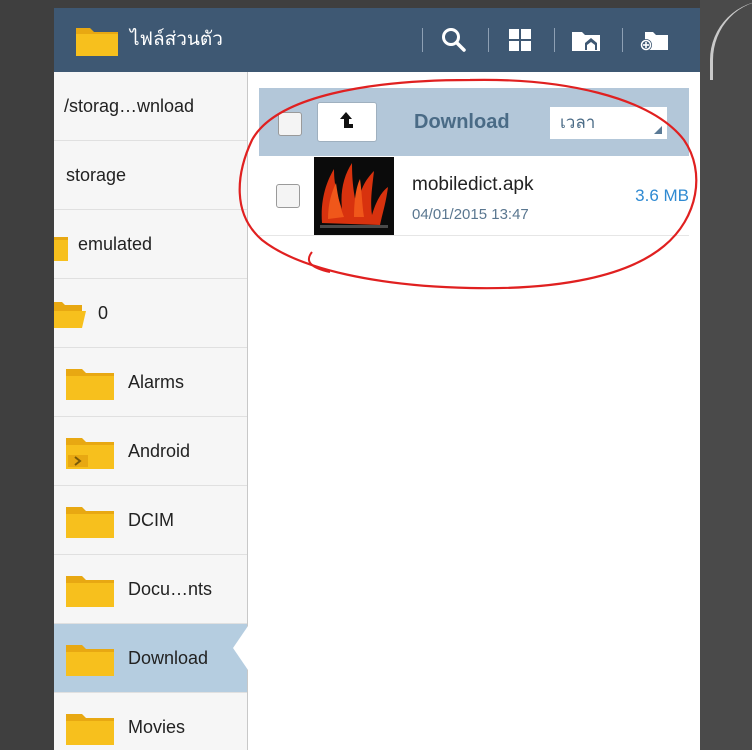  I want to click on nav-item-documents: Docu…nts, so click(150, 589).